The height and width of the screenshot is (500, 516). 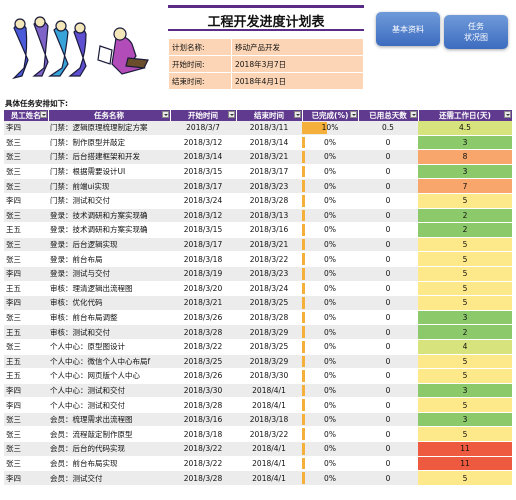 What do you see at coordinates (388, 115) in the screenshot?
I see `col-header-used-days: 已用总天数` at bounding box center [388, 115].